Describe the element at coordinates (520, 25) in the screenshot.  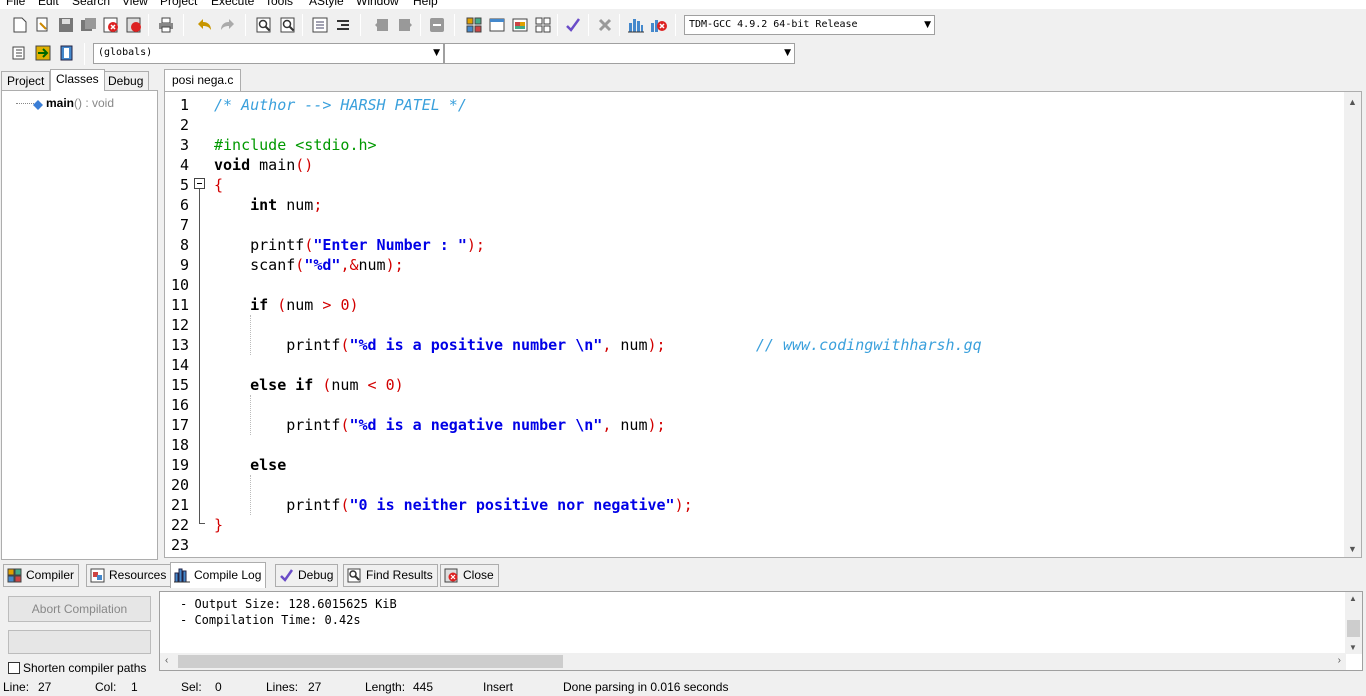
I see `compile-run-icon` at that location.